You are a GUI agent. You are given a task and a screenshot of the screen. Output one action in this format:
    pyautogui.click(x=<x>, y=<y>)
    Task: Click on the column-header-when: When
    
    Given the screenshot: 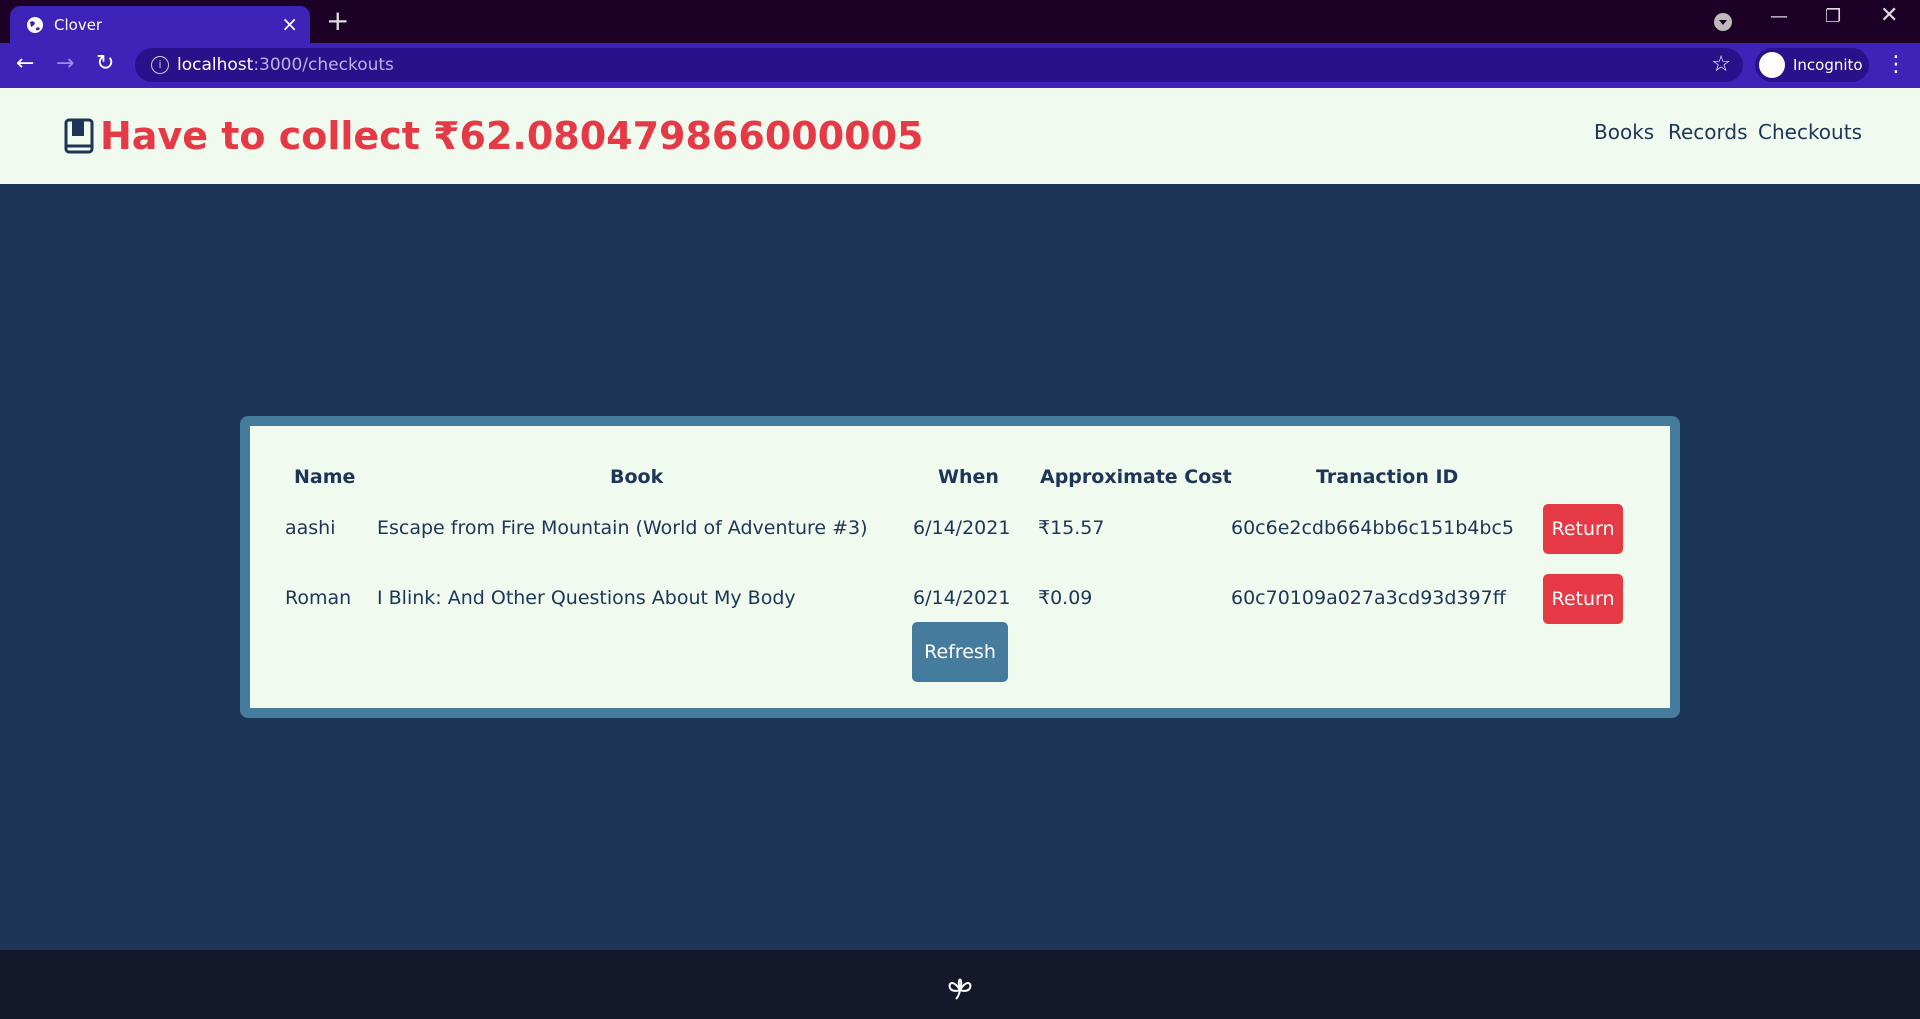 What is the action you would take?
    pyautogui.click(x=968, y=477)
    